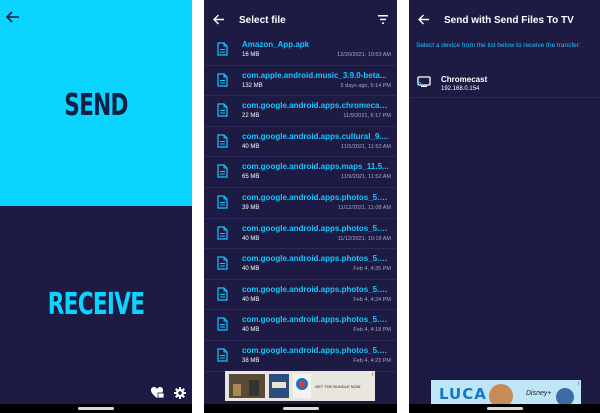 This screenshot has width=600, height=413. What do you see at coordinates (252, 85) in the screenshot?
I see `file-size: 132 MB` at bounding box center [252, 85].